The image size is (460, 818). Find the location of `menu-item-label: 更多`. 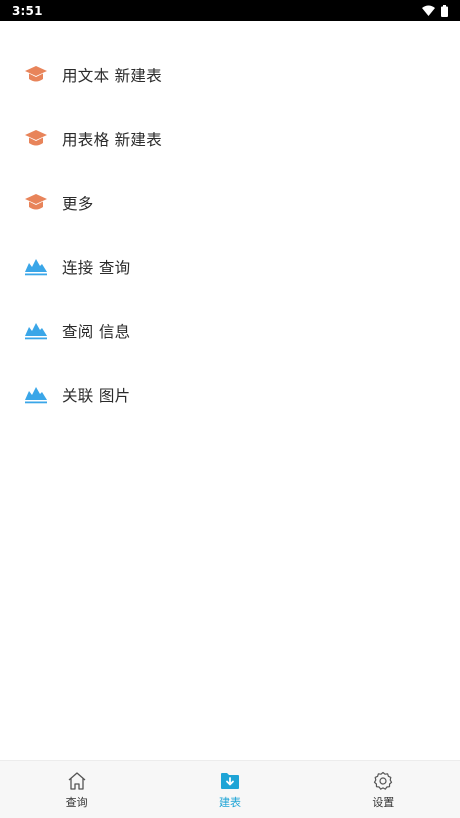

menu-item-label: 更多 is located at coordinates (78, 204).